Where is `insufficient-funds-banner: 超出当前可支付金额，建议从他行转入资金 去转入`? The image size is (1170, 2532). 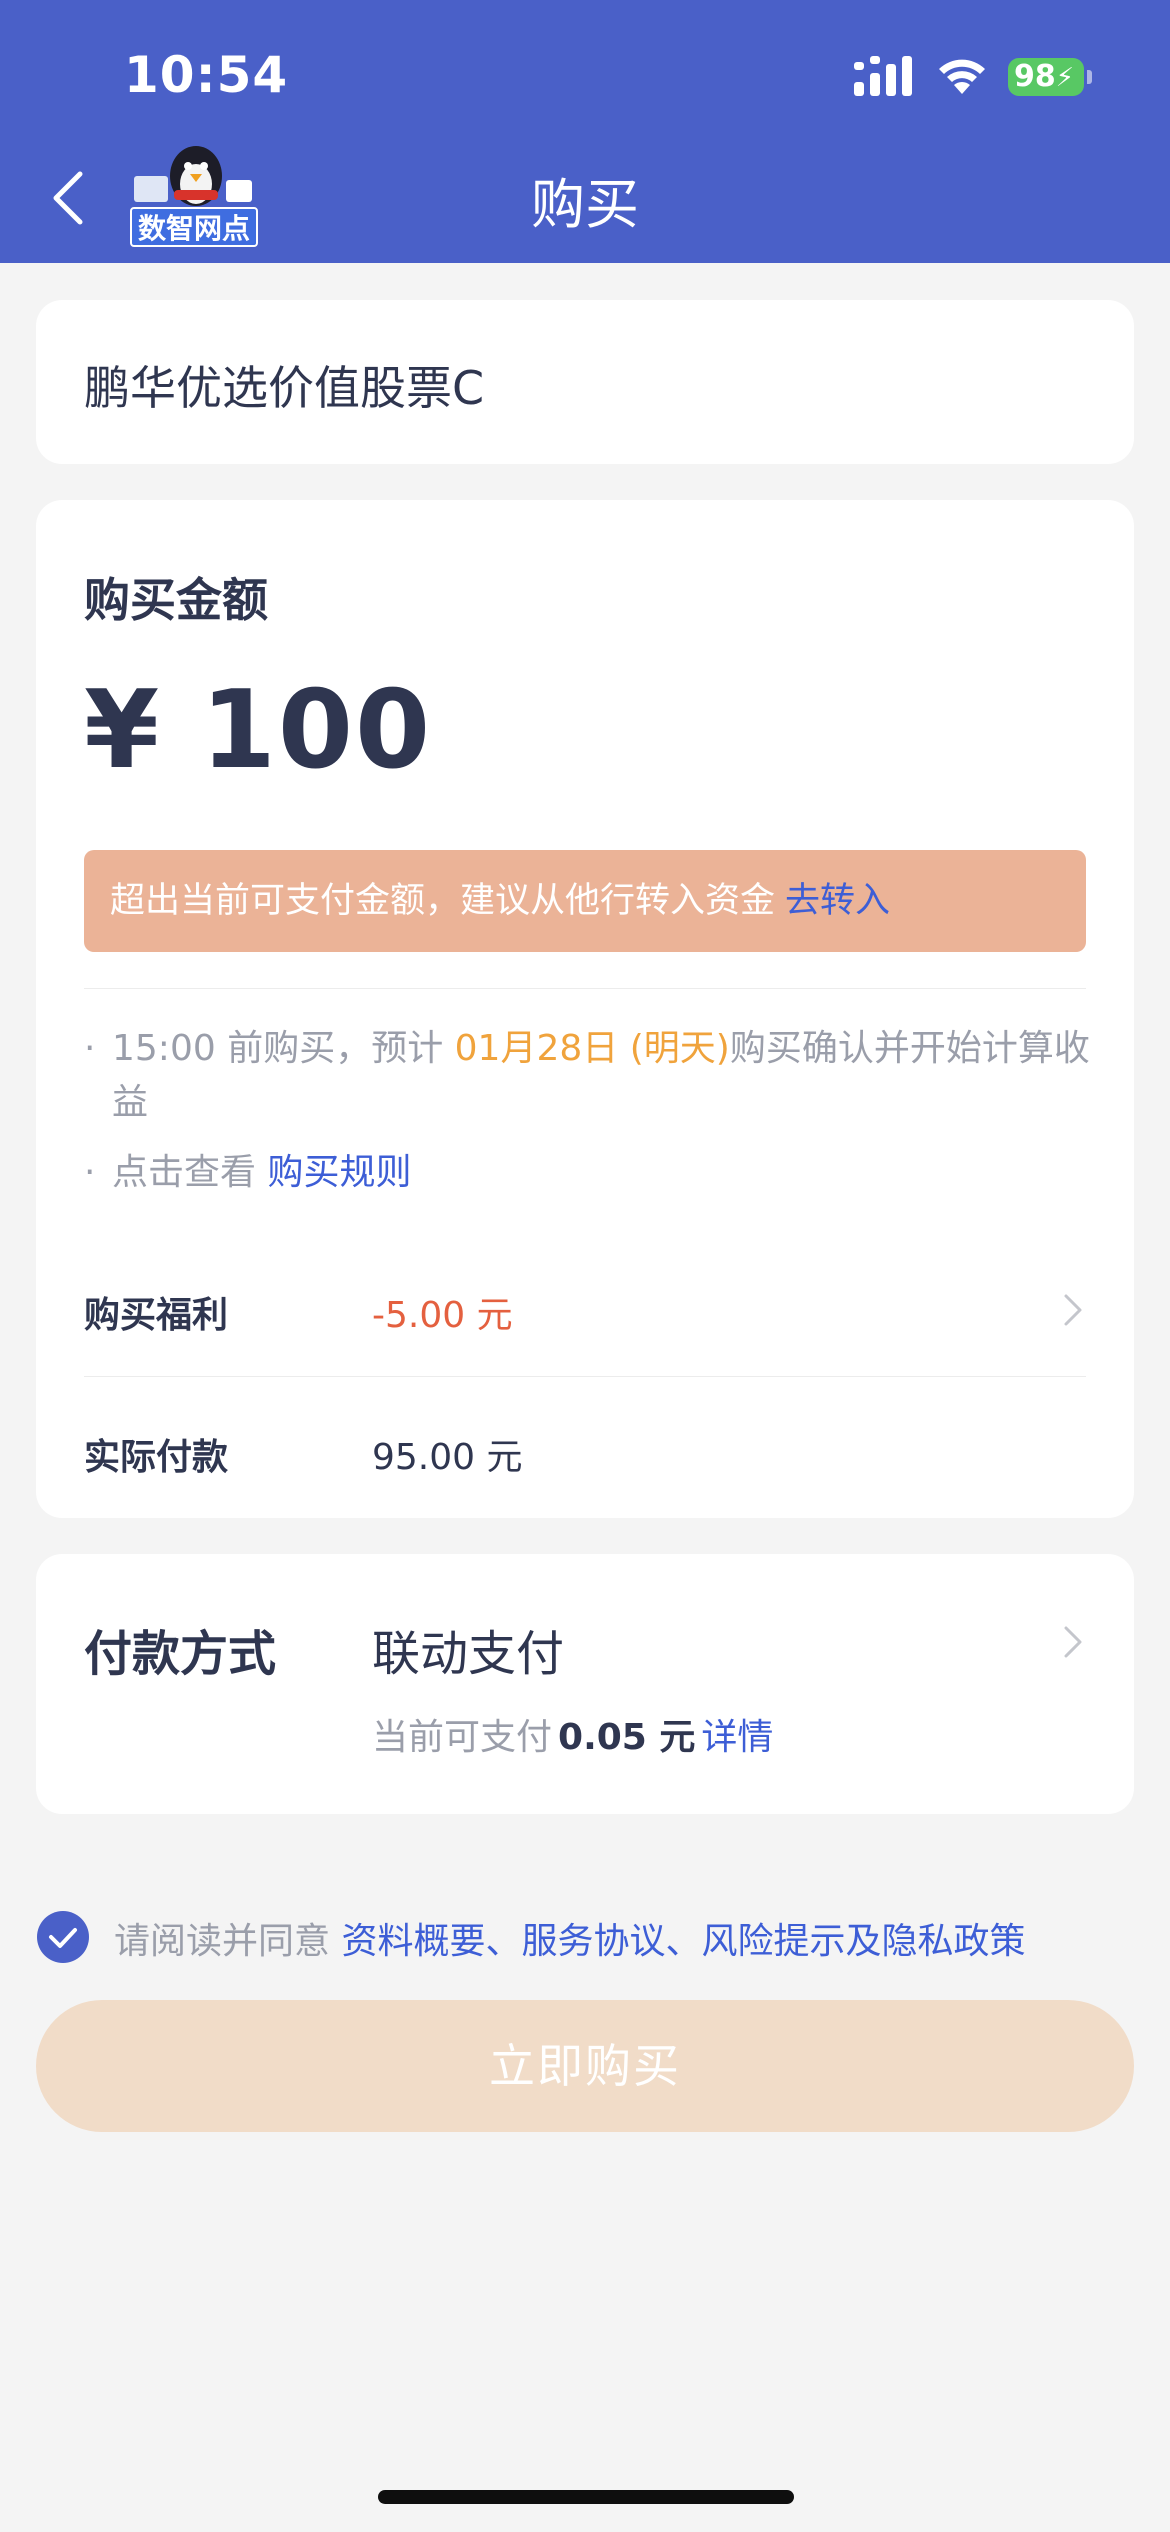
insufficient-funds-banner: 超出当前可支付金额，建议从他行转入资金 去转入 is located at coordinates (585, 901).